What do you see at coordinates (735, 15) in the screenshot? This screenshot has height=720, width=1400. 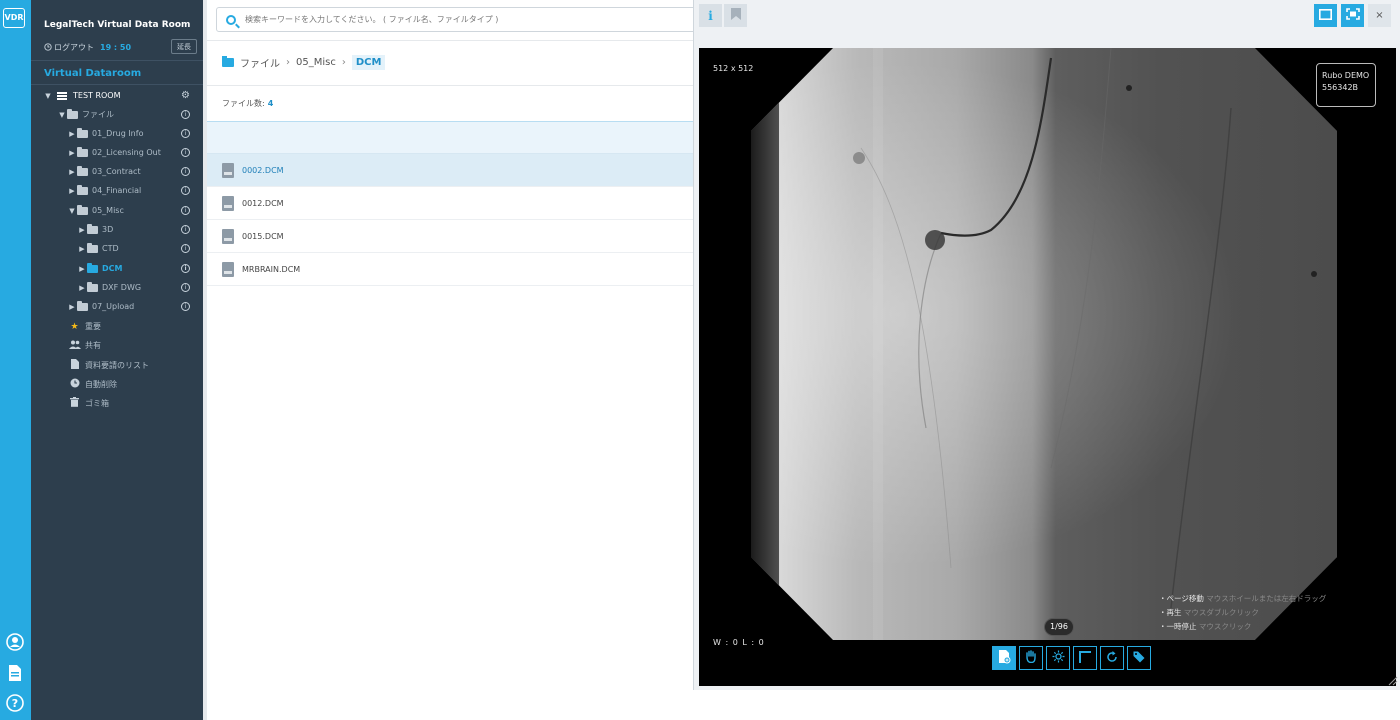 I see `bookmark-button` at bounding box center [735, 15].